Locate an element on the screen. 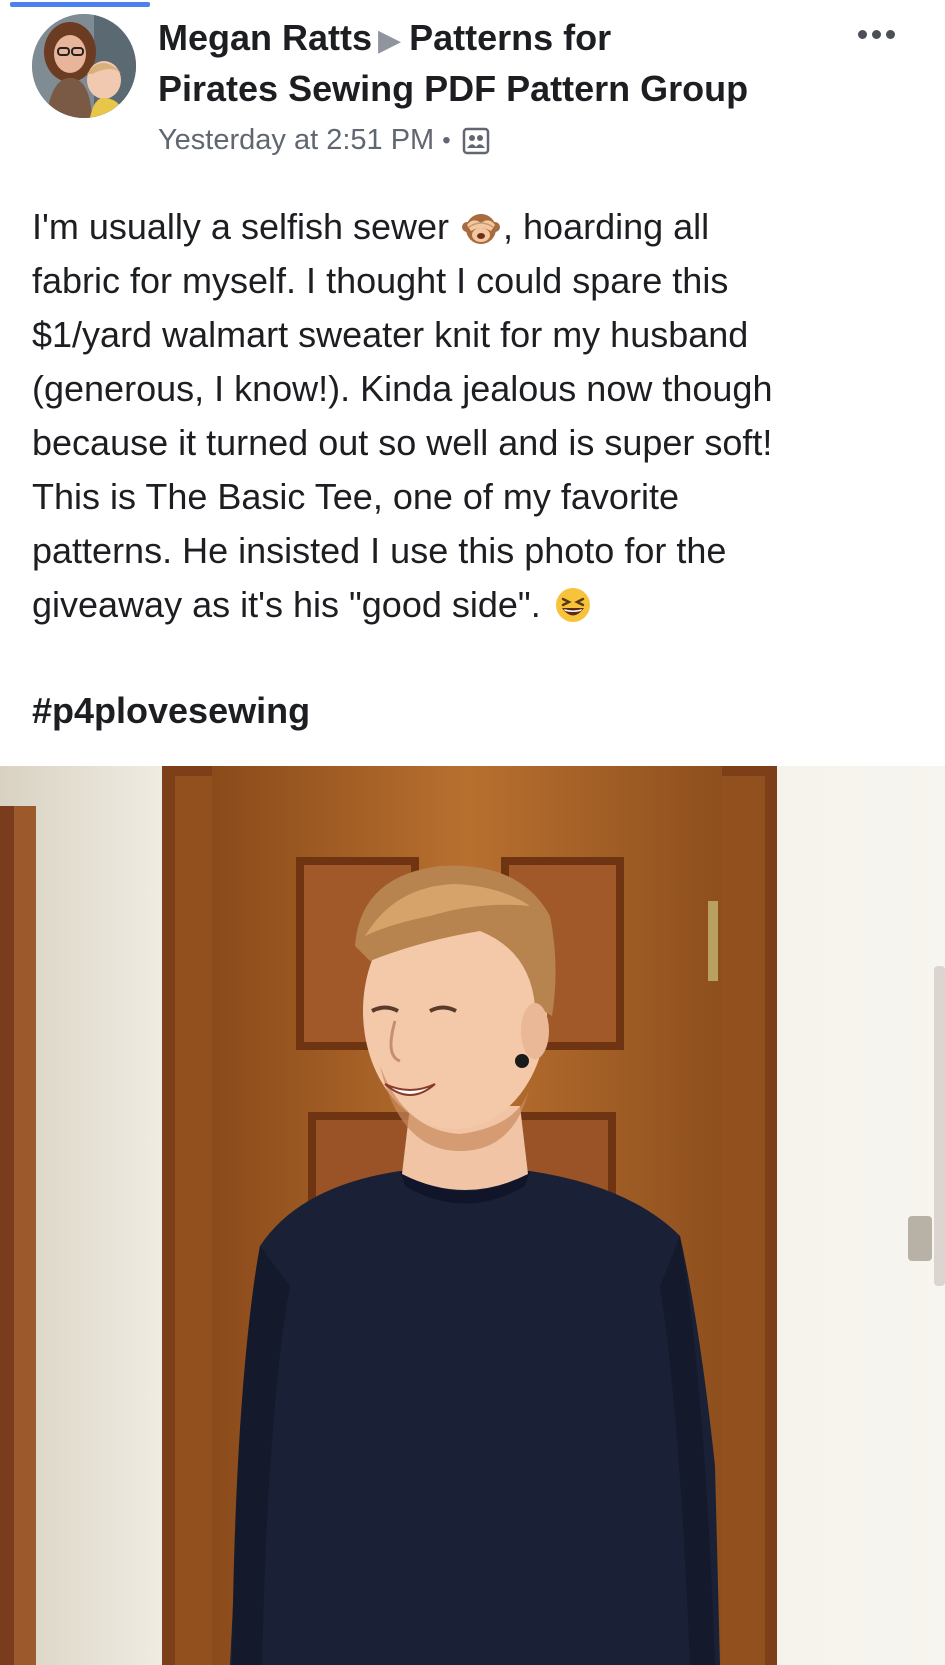  group-name-link-line1: Patterns for is located at coordinates (510, 37).